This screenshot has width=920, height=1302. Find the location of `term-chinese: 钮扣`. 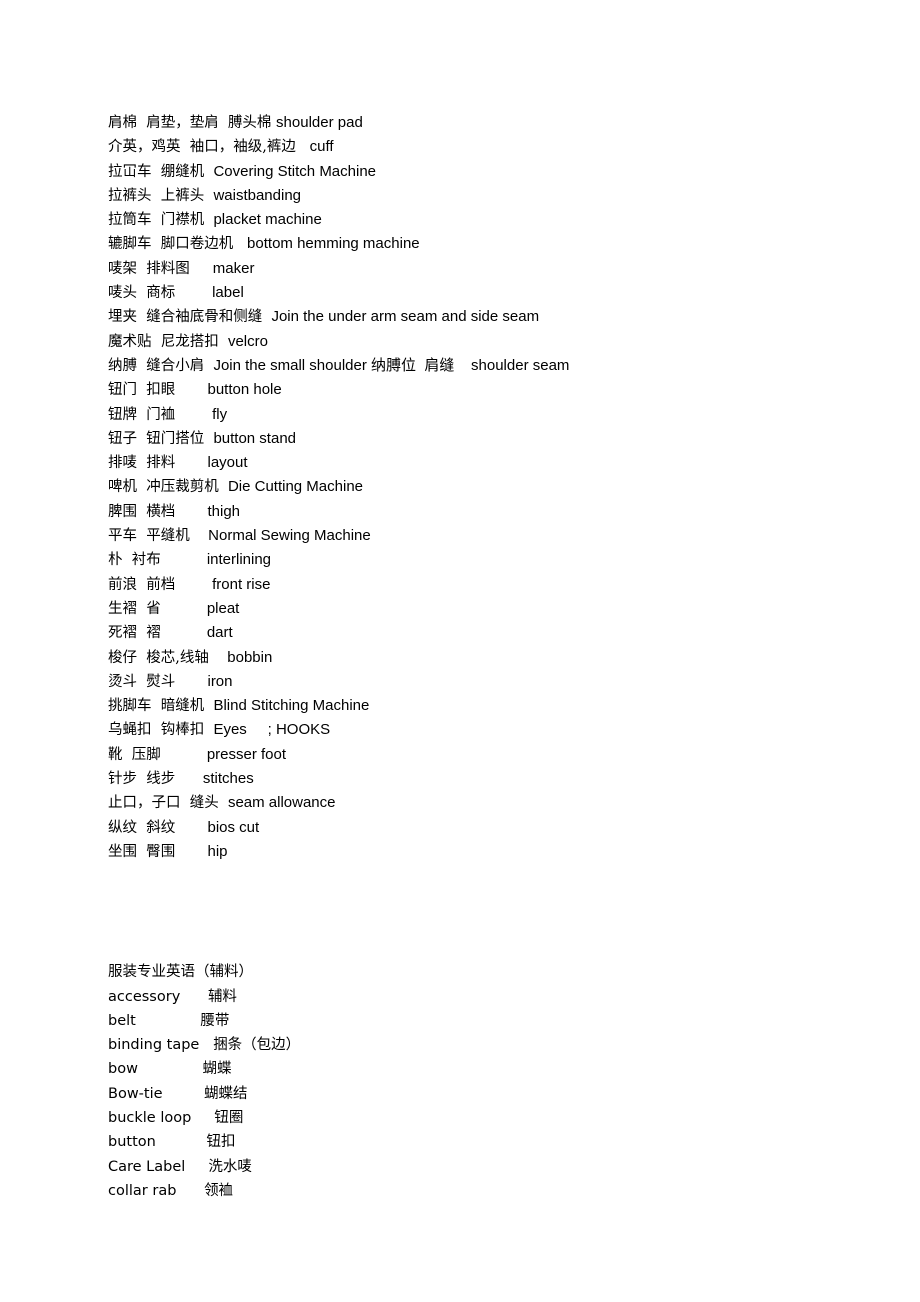

term-chinese: 钮扣 is located at coordinates (221, 1142).